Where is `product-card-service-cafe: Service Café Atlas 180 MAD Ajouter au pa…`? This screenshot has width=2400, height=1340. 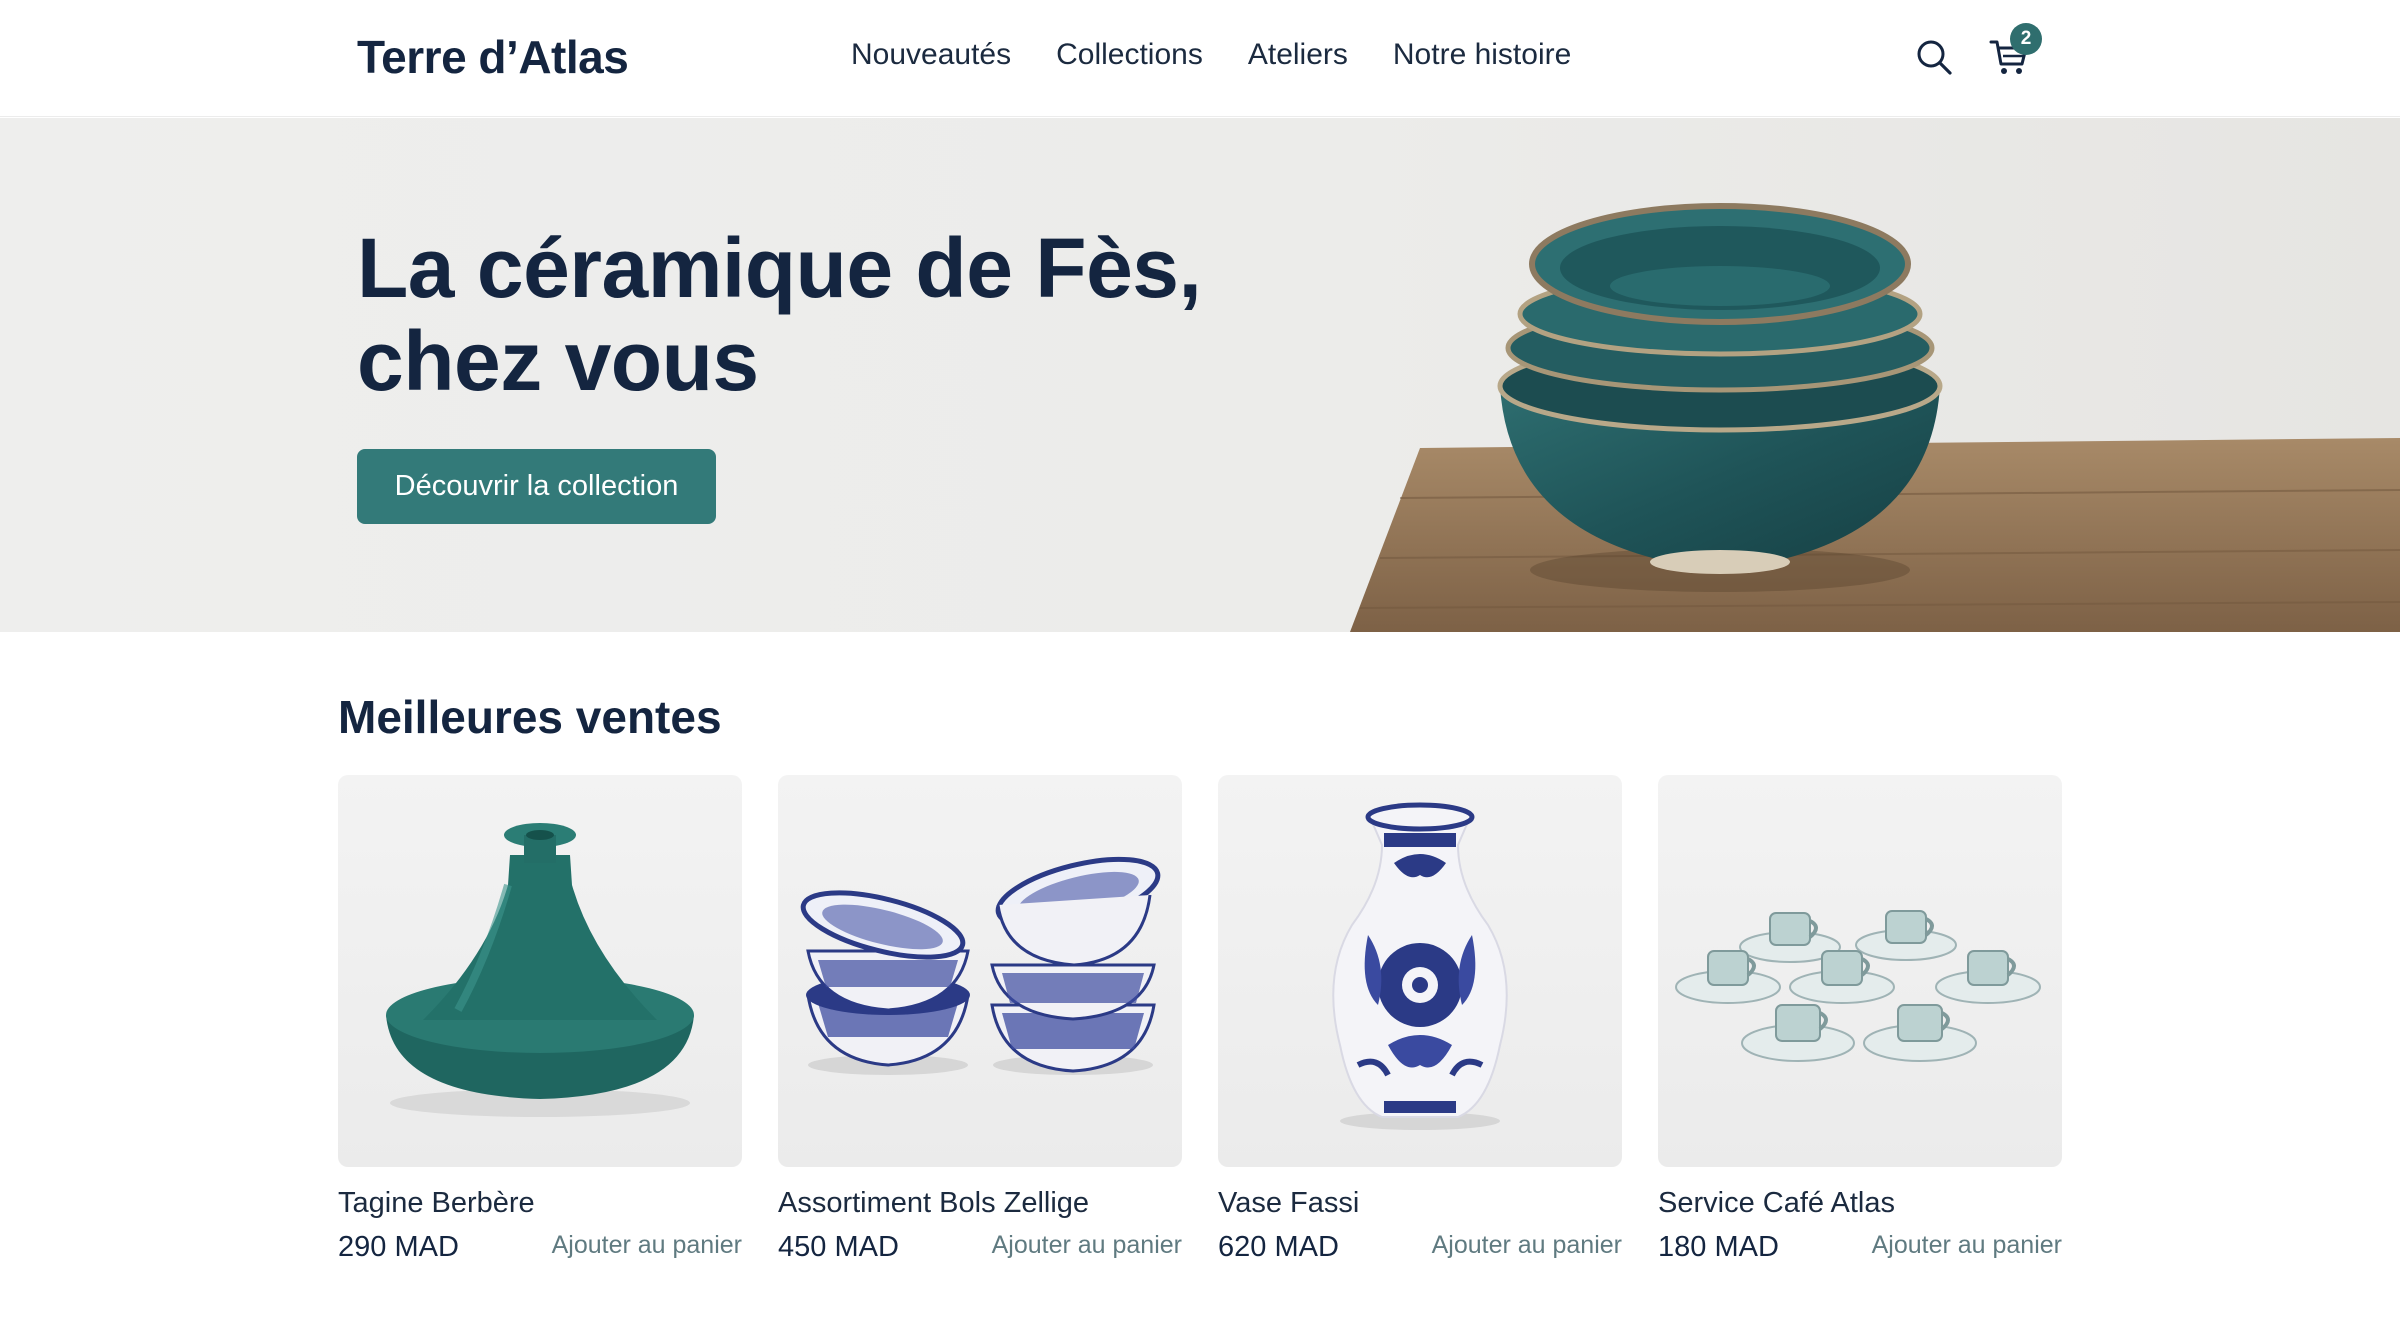
product-card-service-cafe: Service Café Atlas 180 MAD Ajouter au pa… is located at coordinates (1860, 1019).